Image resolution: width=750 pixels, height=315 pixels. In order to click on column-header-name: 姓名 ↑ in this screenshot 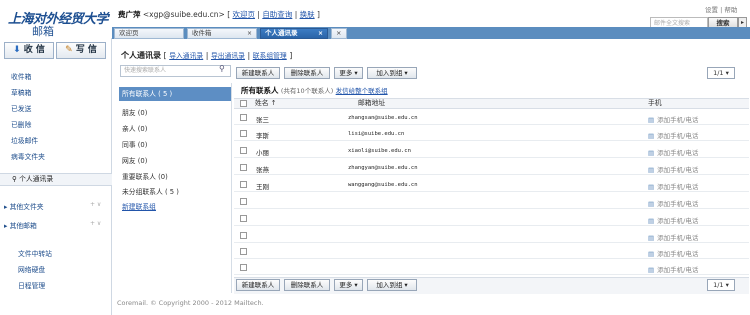, I will do `click(265, 103)`.